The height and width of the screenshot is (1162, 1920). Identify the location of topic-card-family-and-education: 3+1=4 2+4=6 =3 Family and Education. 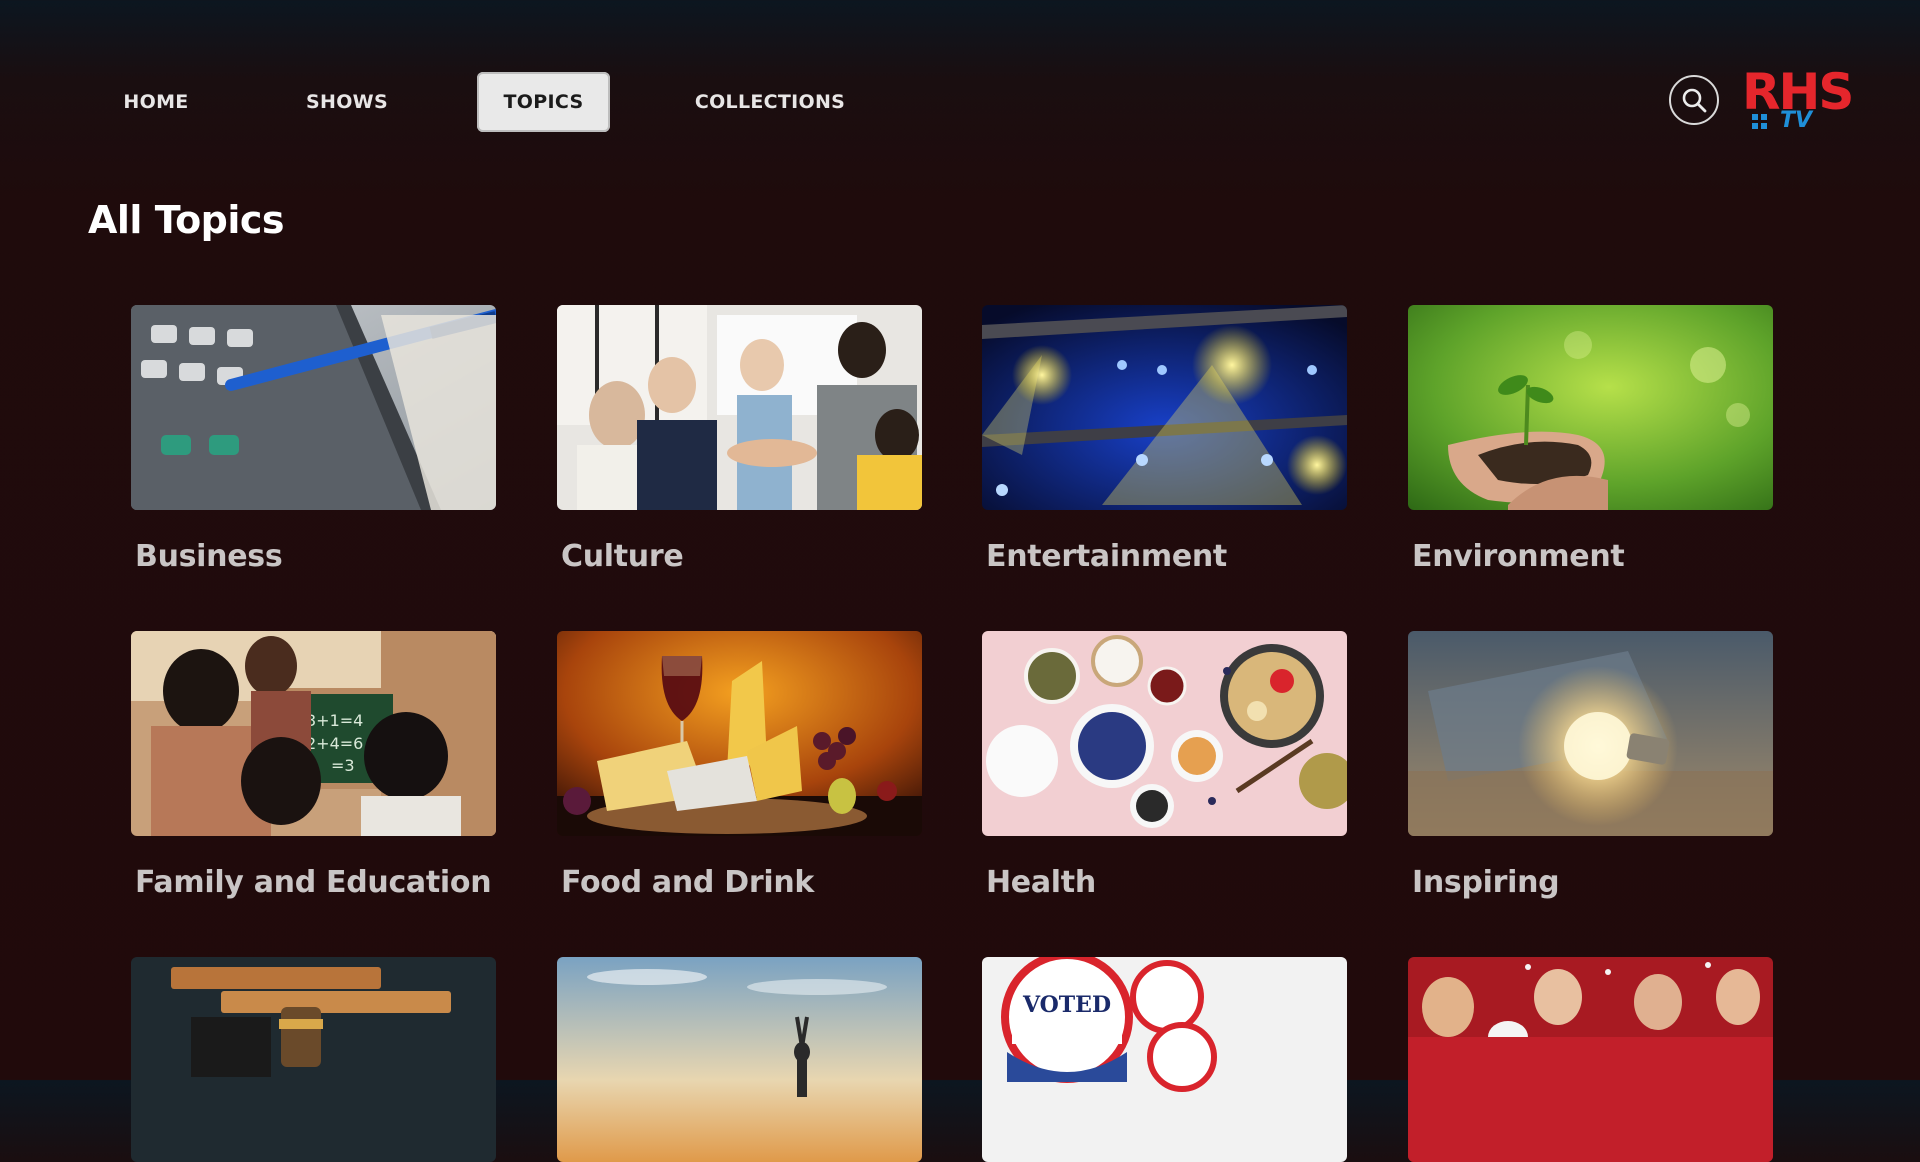
(313, 765).